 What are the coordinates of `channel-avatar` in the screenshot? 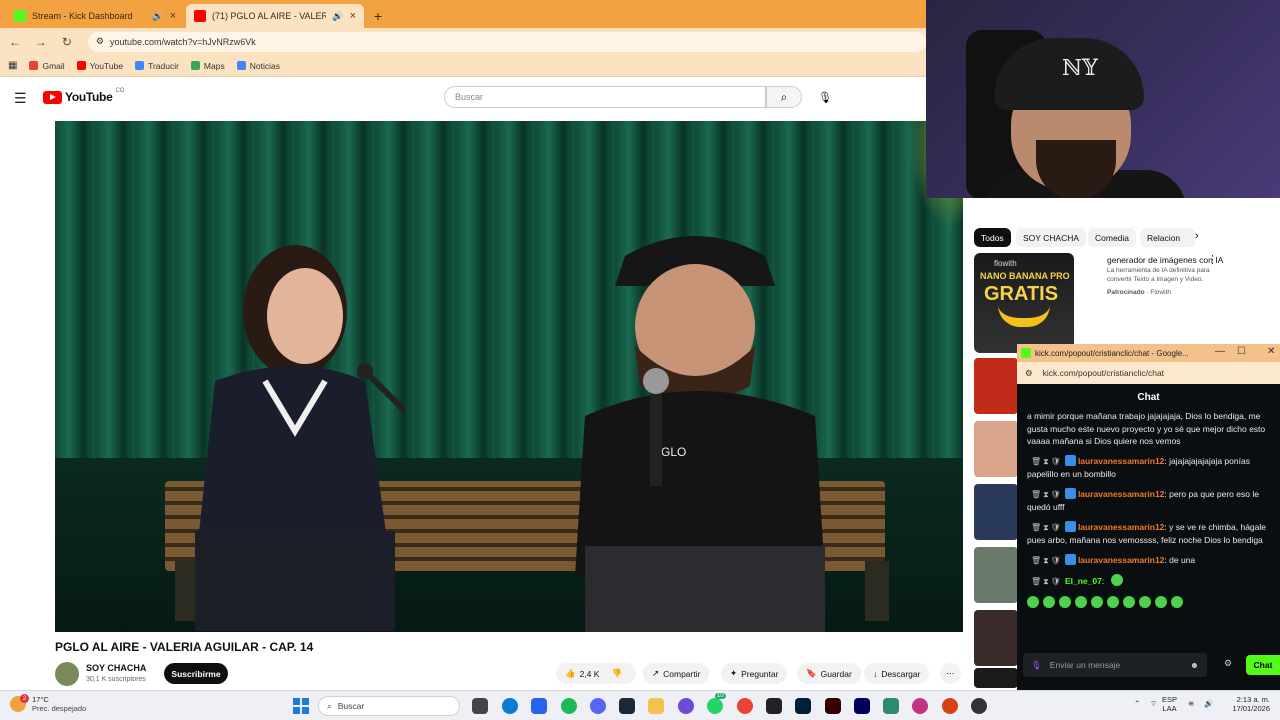 It's located at (67, 674).